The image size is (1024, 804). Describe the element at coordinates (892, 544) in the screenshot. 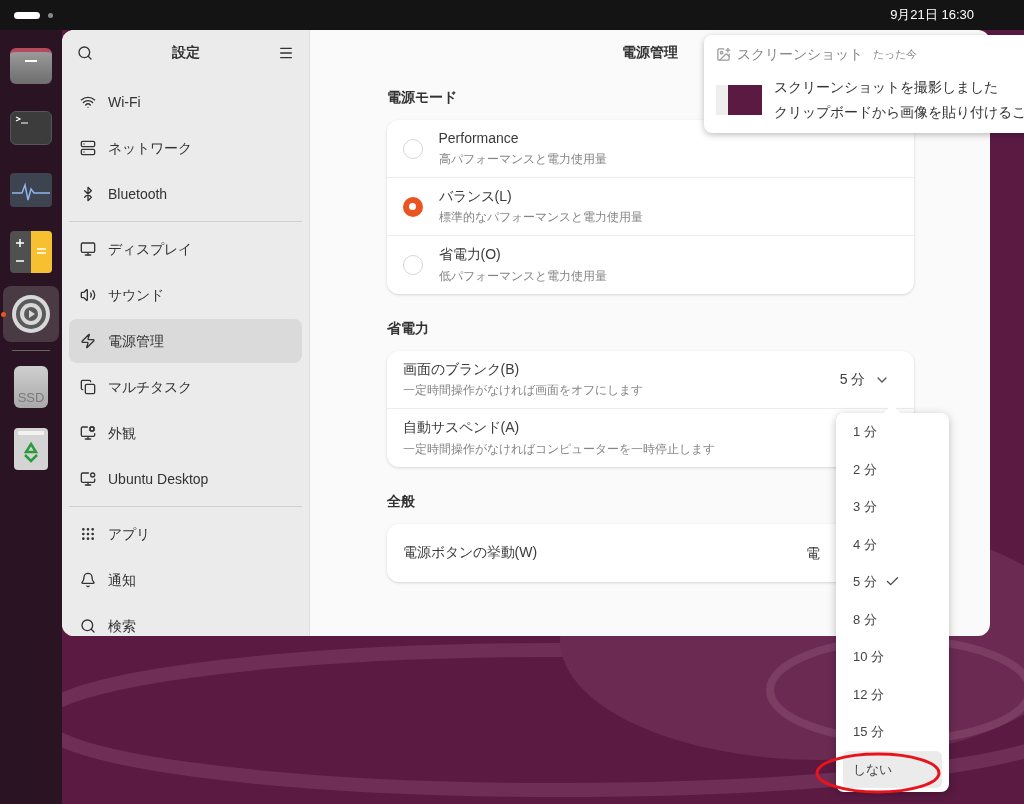

I see `dropdown-option: 4 分` at that location.